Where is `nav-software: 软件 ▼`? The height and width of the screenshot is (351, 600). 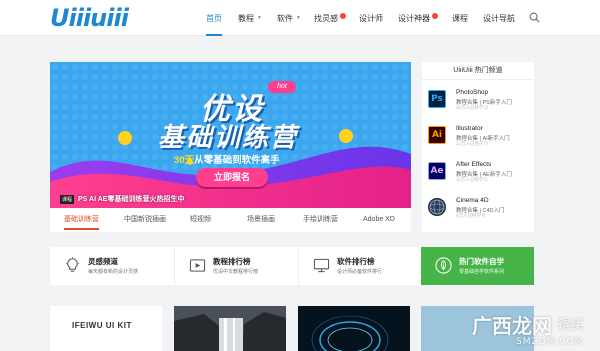 nav-software: 软件 ▼ is located at coordinates (289, 18).